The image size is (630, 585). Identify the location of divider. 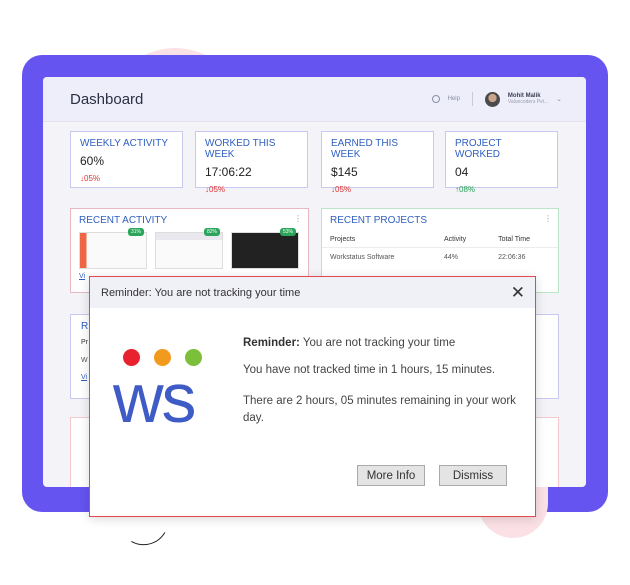
(472, 99).